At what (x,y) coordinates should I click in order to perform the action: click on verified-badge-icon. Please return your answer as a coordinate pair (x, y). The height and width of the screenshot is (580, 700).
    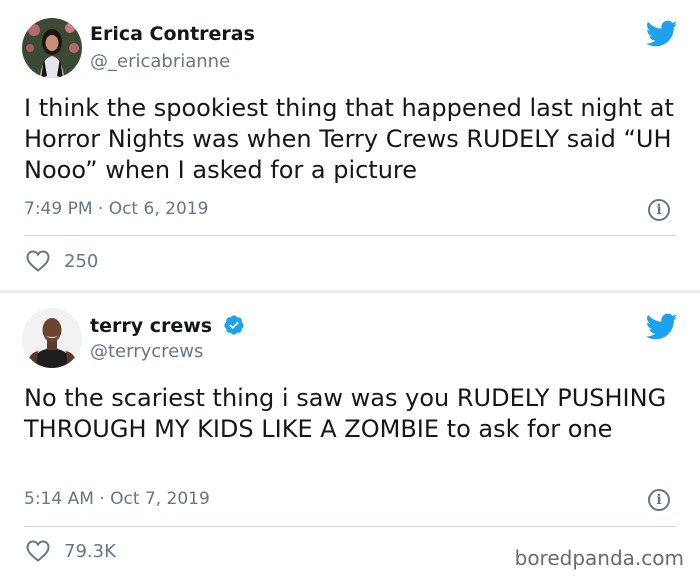
    Looking at the image, I should click on (234, 325).